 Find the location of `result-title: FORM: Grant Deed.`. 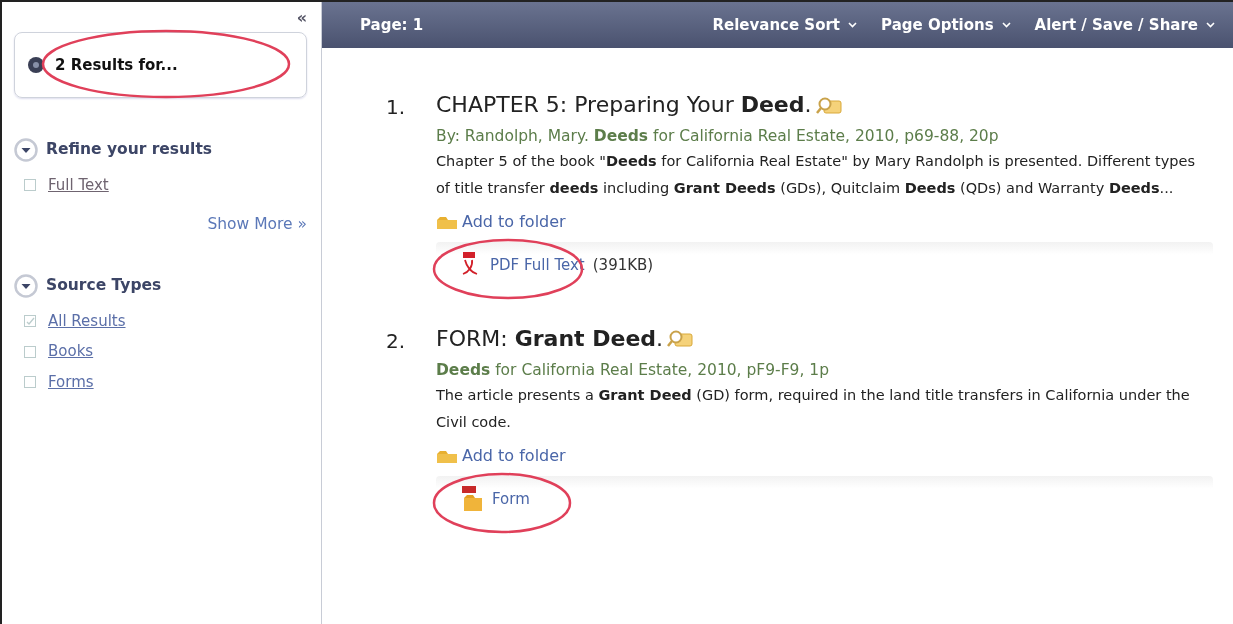

result-title: FORM: Grant Deed. is located at coordinates (550, 338).